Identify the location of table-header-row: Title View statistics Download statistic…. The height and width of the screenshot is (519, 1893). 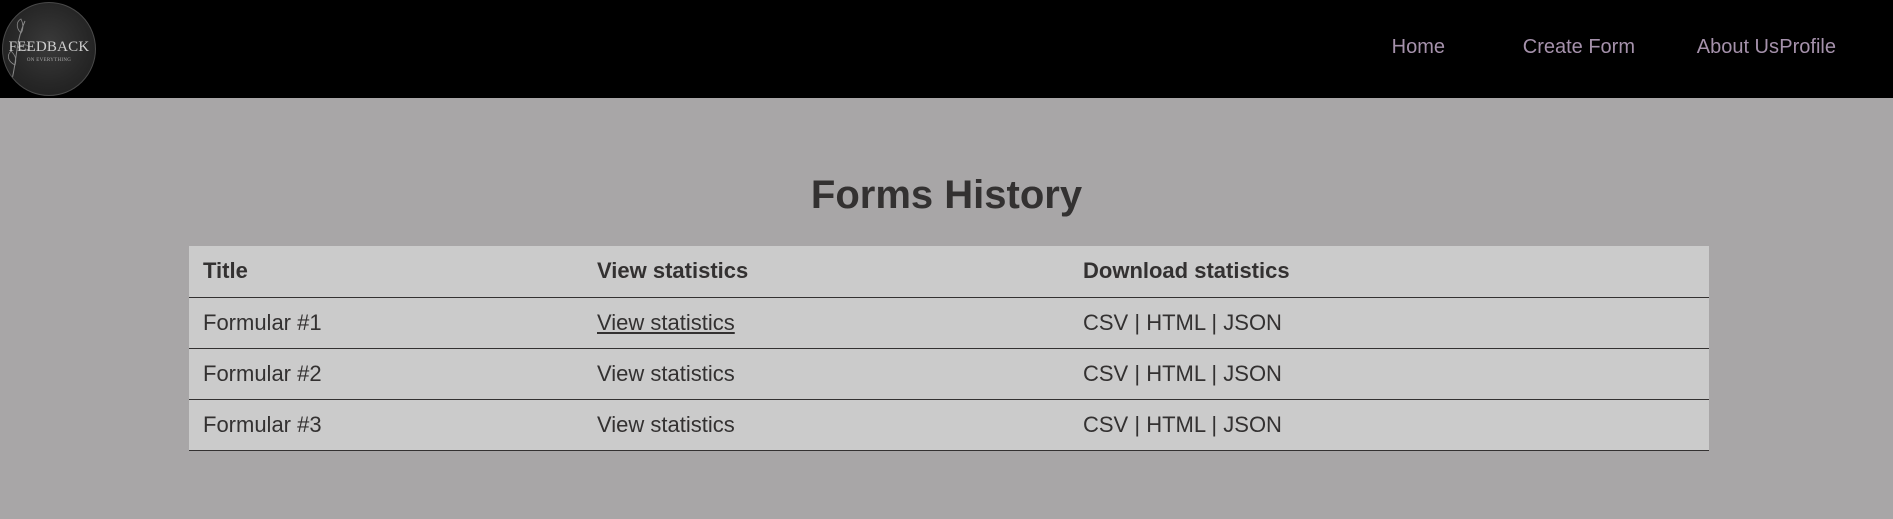
(949, 272).